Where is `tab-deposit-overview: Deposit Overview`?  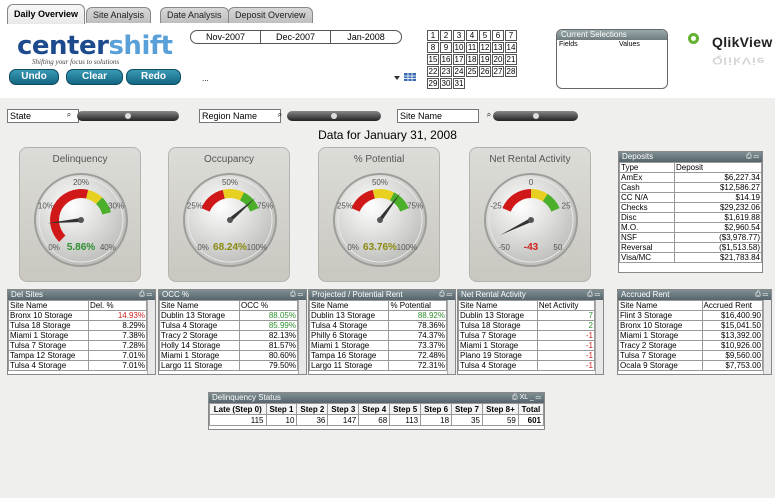 tab-deposit-overview: Deposit Overview is located at coordinates (270, 15).